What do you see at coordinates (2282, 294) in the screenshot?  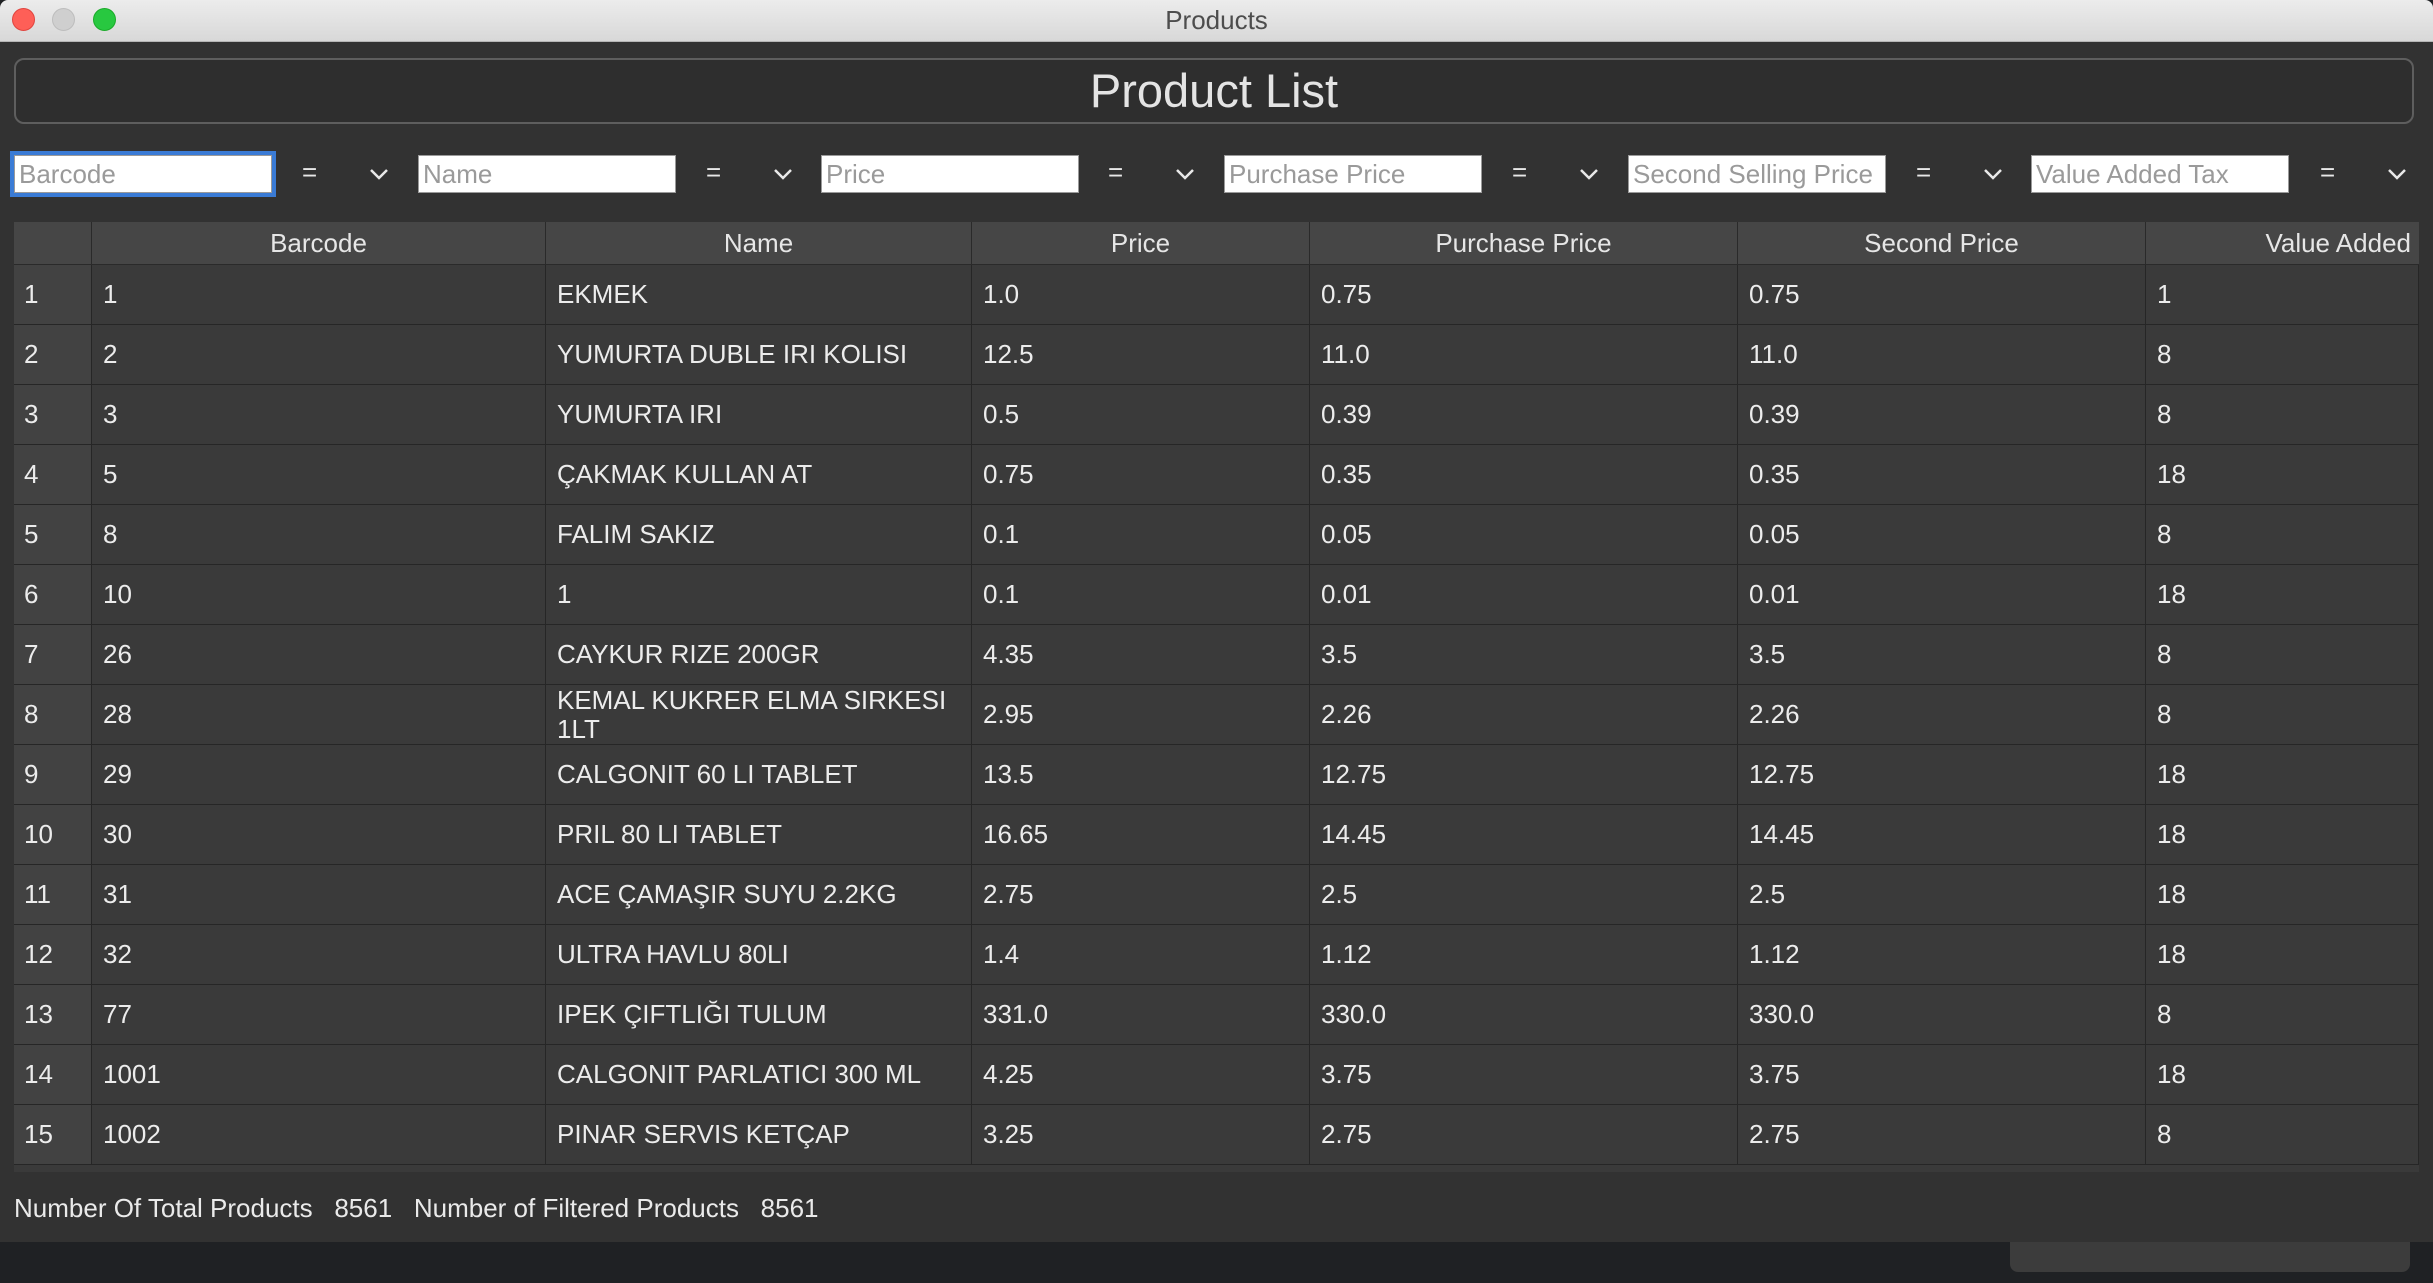 I see `value-added-cell: 1` at bounding box center [2282, 294].